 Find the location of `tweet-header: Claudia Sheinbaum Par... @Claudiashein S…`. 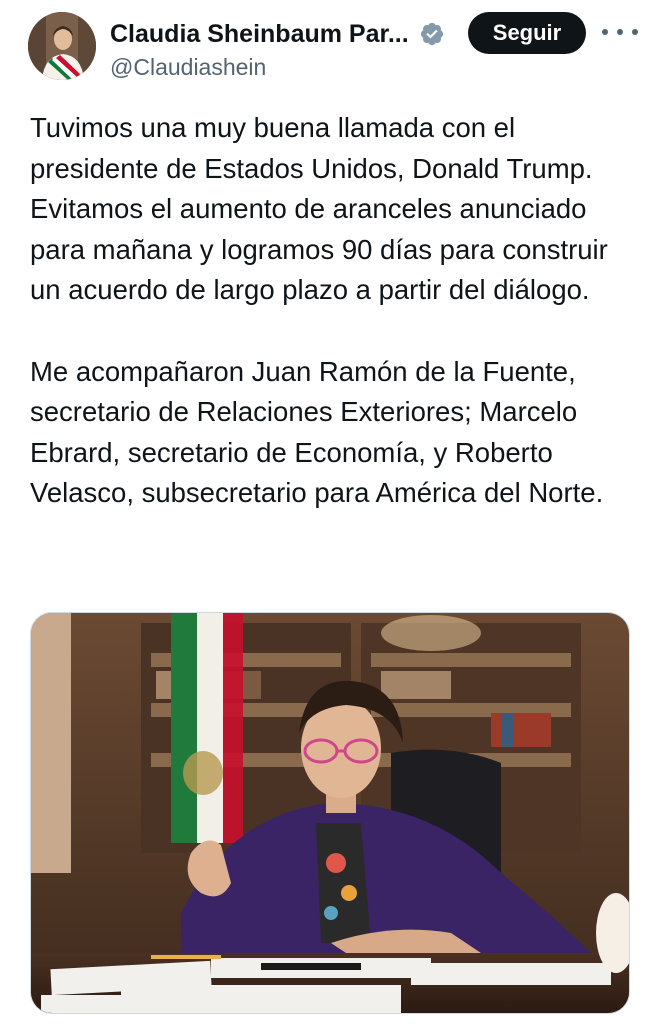

tweet-header: Claudia Sheinbaum Par... @Claudiashein S… is located at coordinates (334, 50).